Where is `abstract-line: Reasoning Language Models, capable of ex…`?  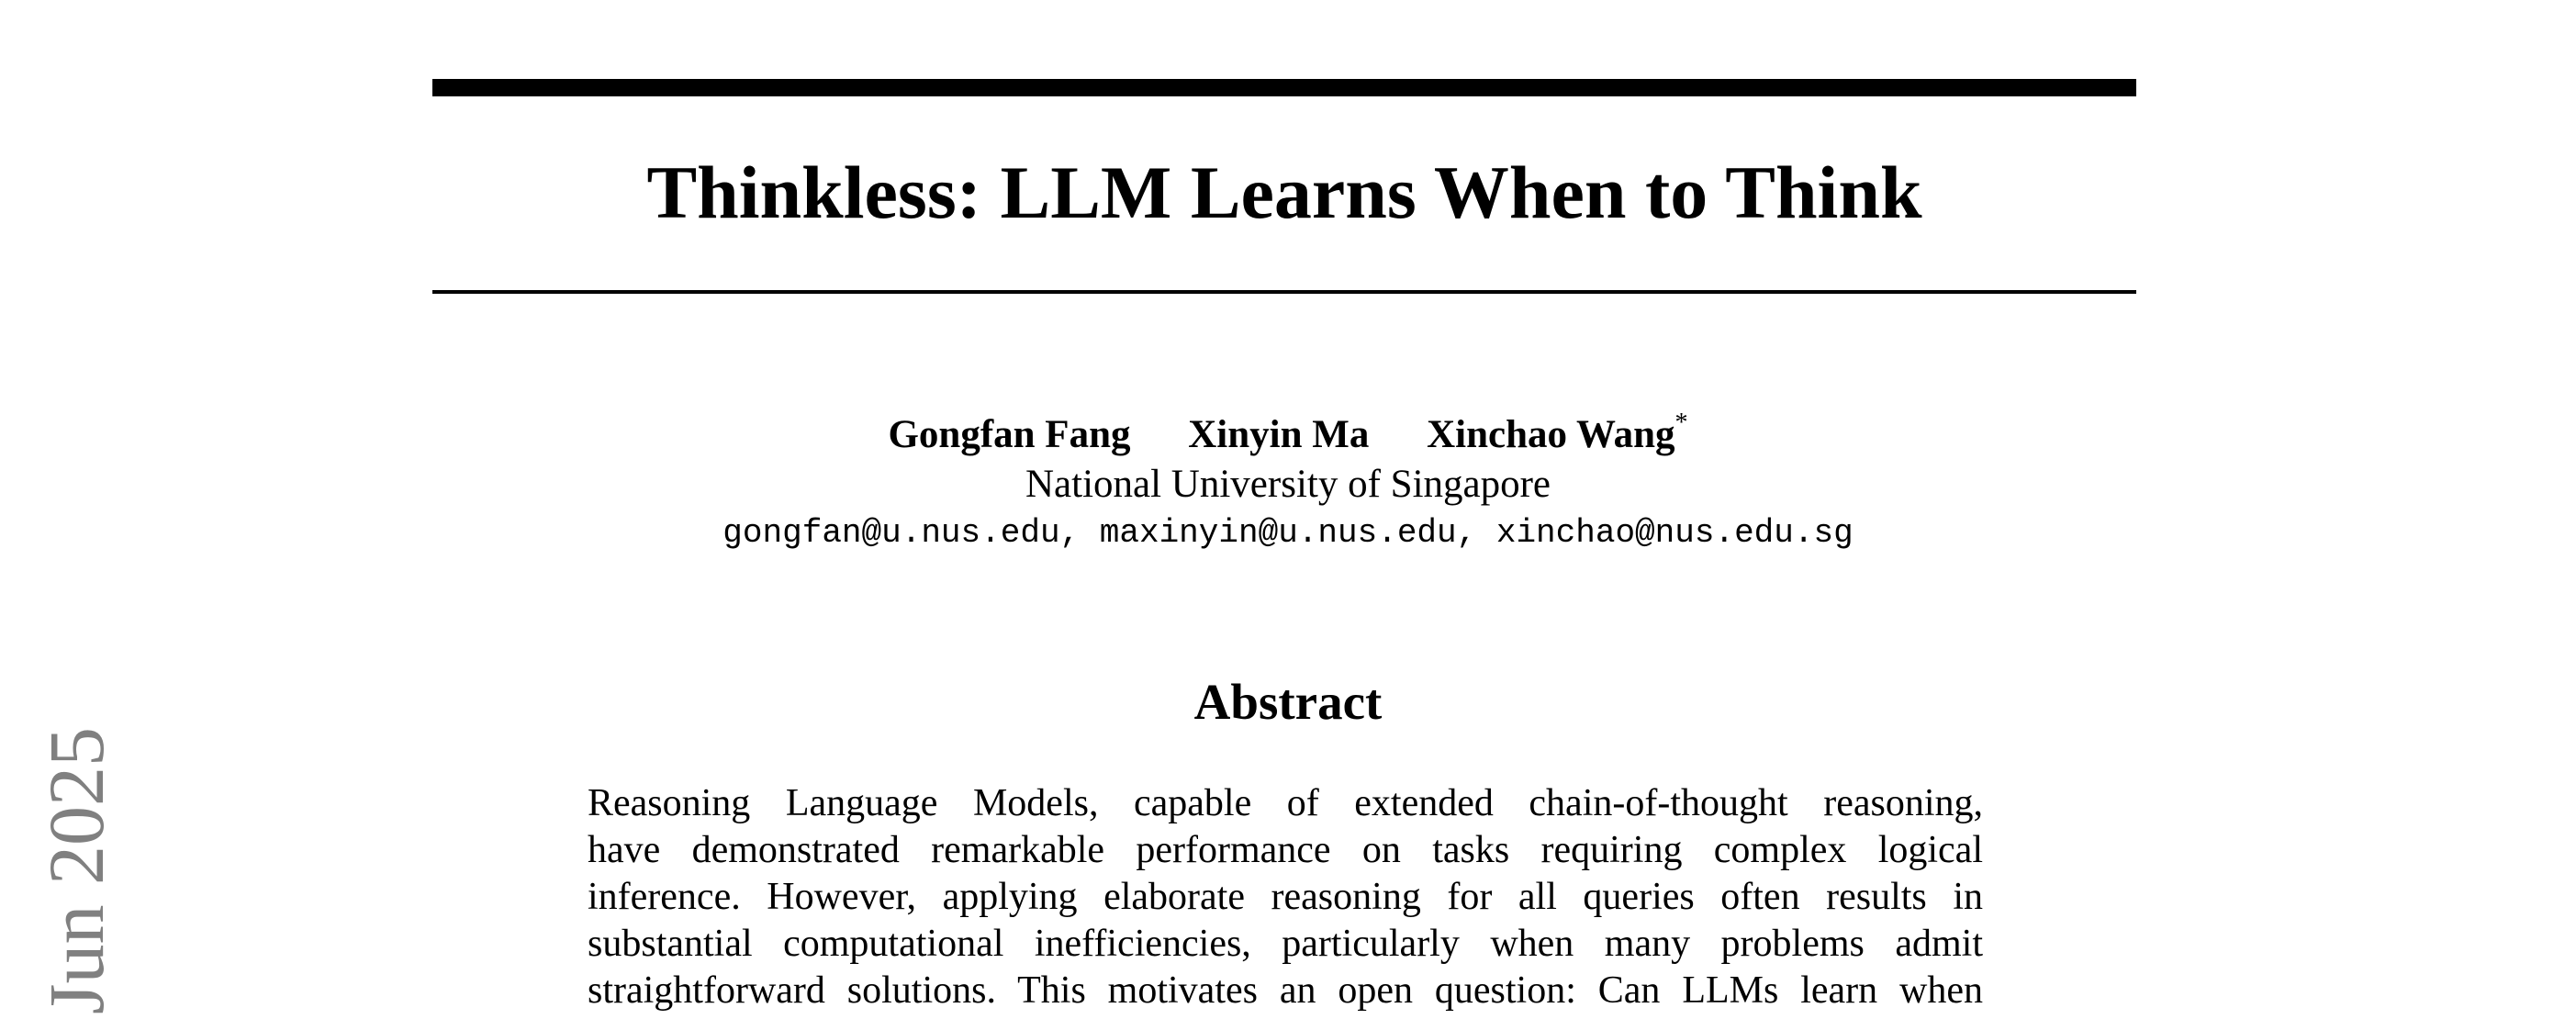 abstract-line: Reasoning Language Models, capable of ex… is located at coordinates (1285, 803).